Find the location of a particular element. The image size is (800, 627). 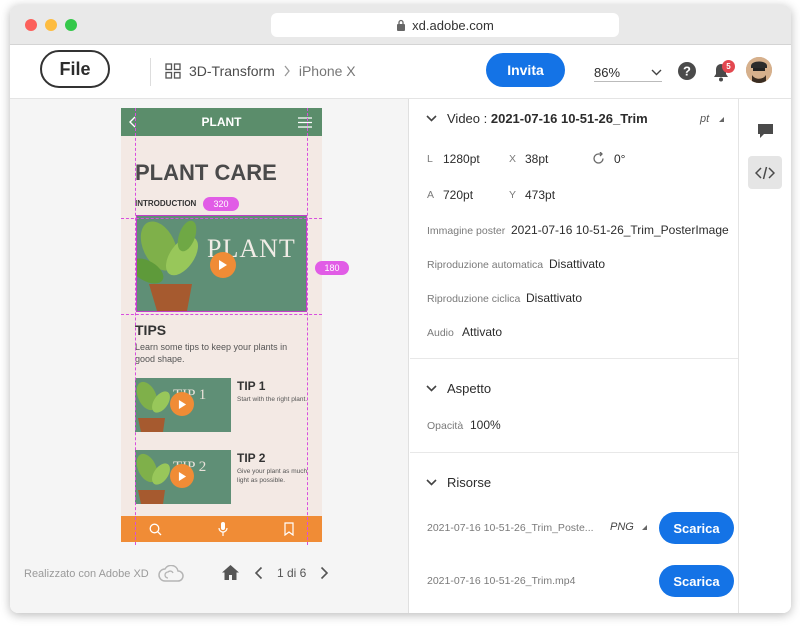

x-value: 38pt is located at coordinates (536, 159).